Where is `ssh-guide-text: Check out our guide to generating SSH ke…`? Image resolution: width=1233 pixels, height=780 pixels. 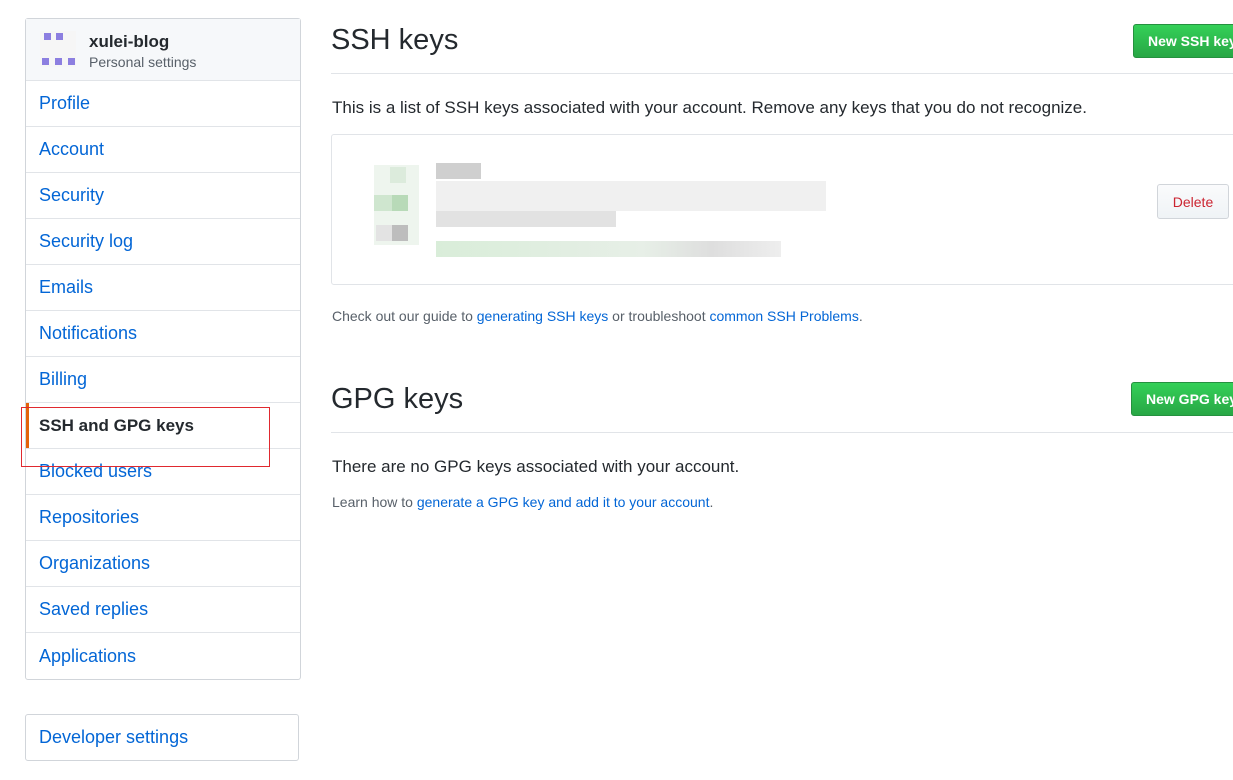
ssh-guide-text: Check out our guide to generating SSH ke… is located at coordinates (597, 316).